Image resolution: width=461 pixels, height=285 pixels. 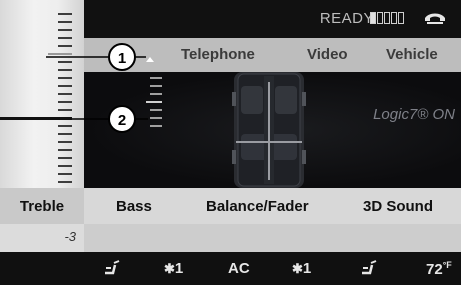 What do you see at coordinates (307, 268) in the screenshot?
I see `right-fan-level: 1` at bounding box center [307, 268].